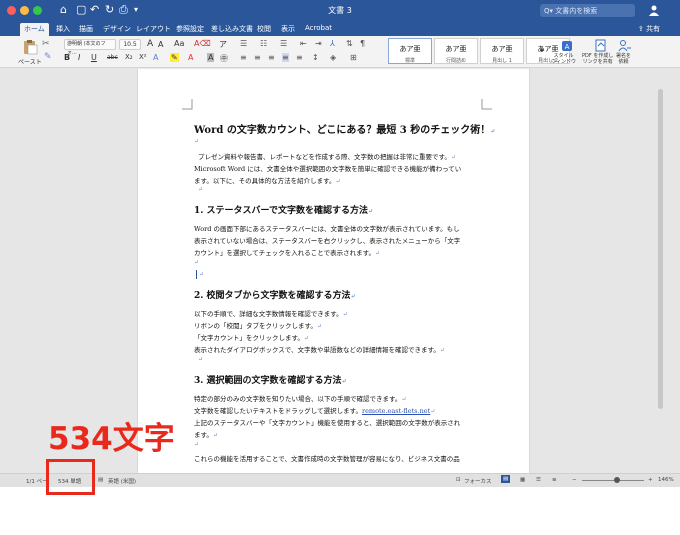  I want to click on change-case-icon: Aa, so click(179, 43).